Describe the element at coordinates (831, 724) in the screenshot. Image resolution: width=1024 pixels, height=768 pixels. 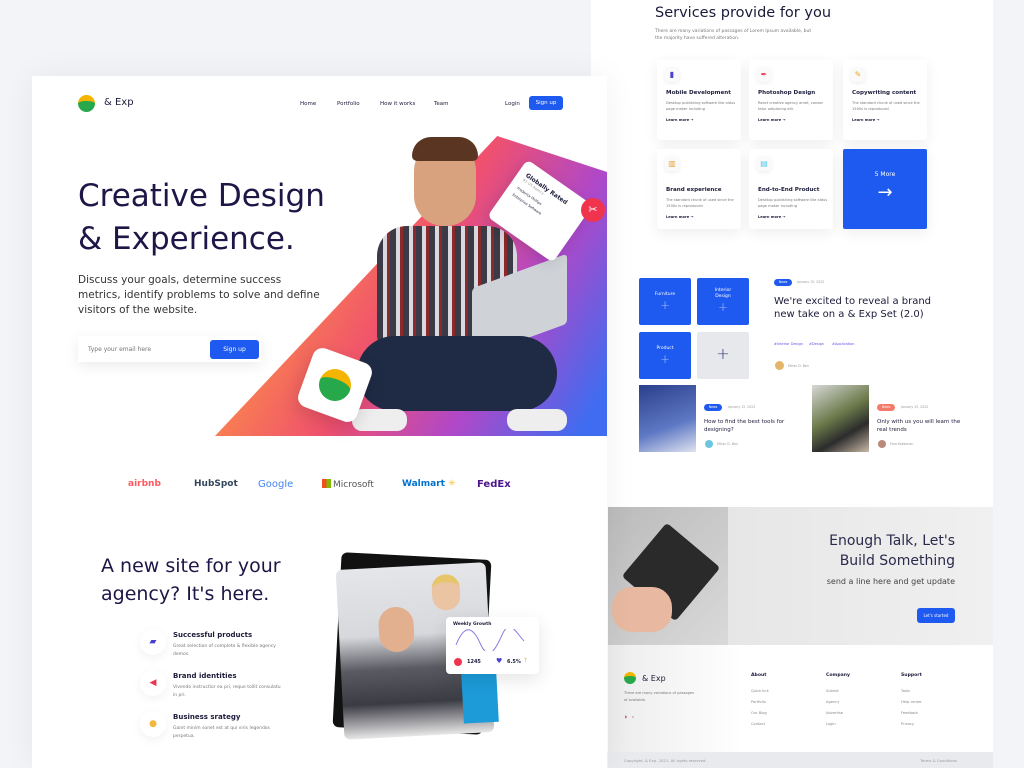
I see `footer-link: Login` at that location.